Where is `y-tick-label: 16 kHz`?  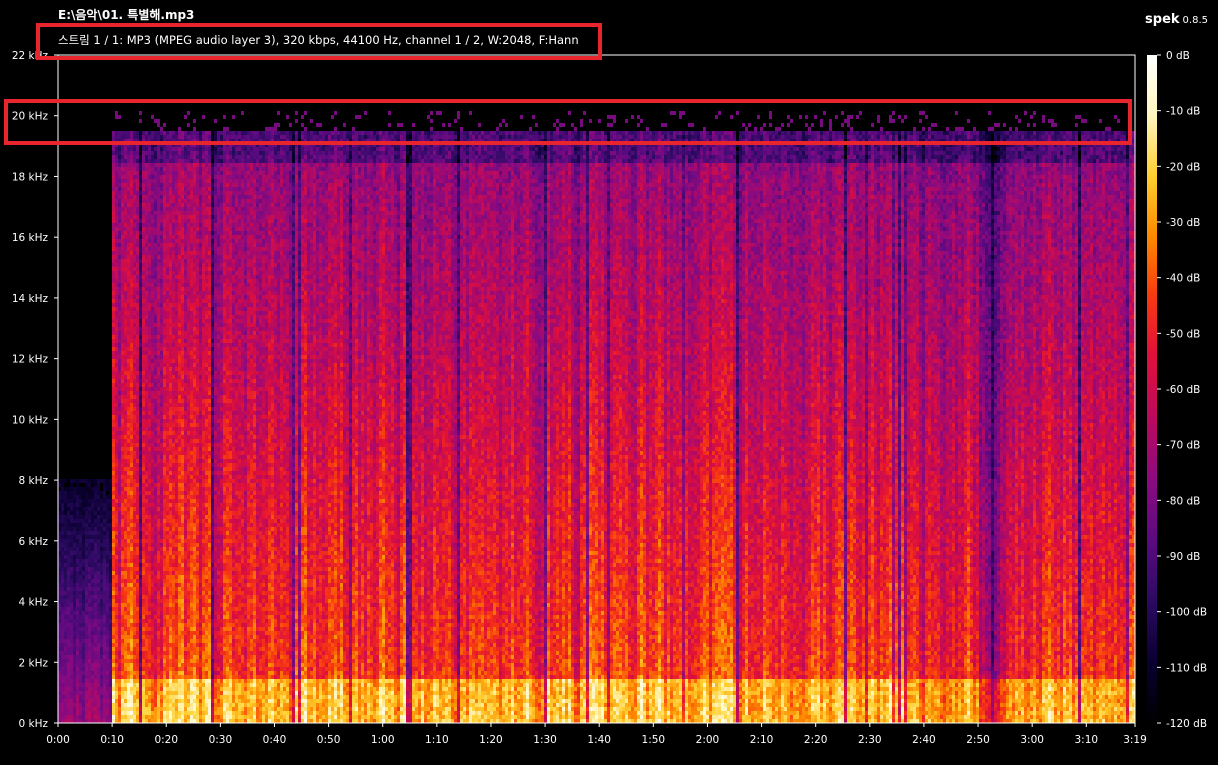
y-tick-label: 16 kHz is located at coordinates (30, 238).